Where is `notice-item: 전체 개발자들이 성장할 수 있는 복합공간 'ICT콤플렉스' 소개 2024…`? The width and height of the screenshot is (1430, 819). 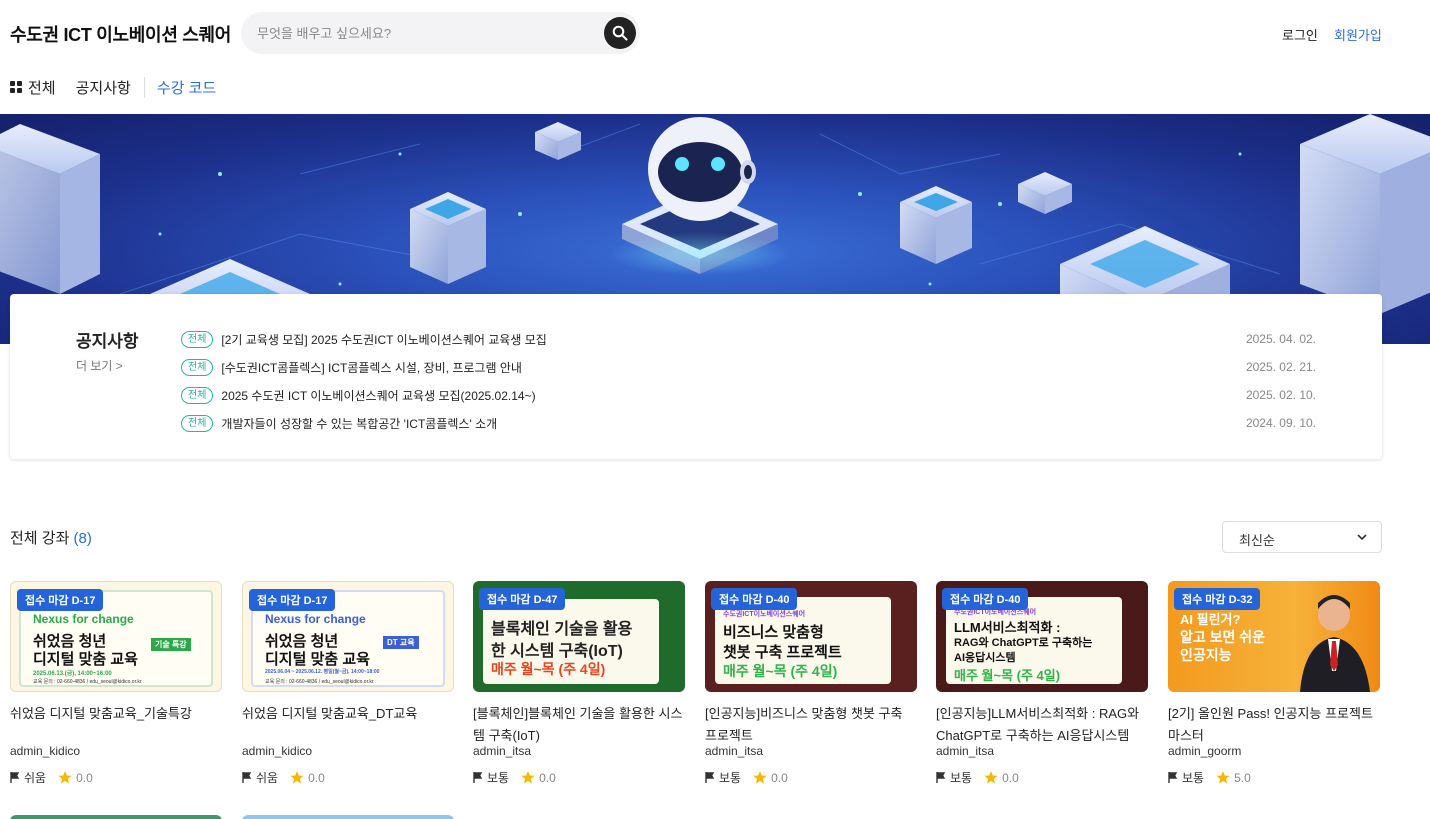
notice-item: 전체 개발자들이 성장할 수 있는 복합공간 'ICT콤플렉스' 소개 2024… is located at coordinates (748, 423).